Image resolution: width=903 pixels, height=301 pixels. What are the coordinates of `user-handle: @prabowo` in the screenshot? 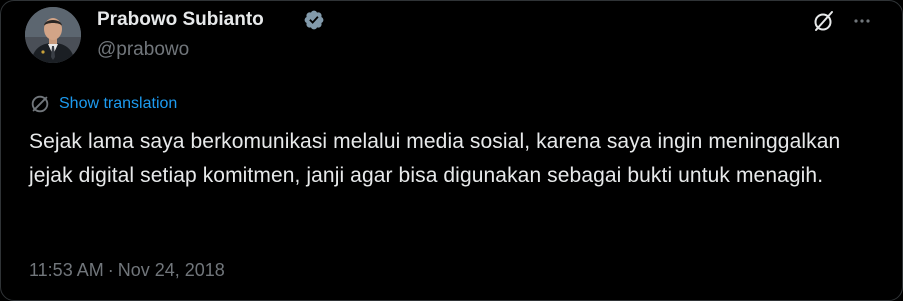 It's located at (143, 50).